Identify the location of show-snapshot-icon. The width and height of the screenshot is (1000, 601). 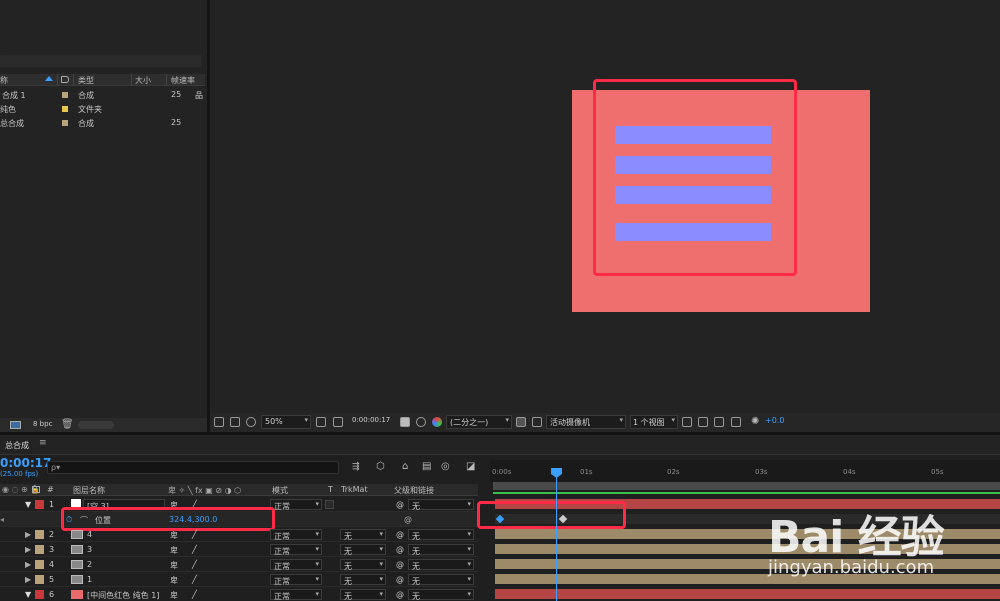
(421, 422).